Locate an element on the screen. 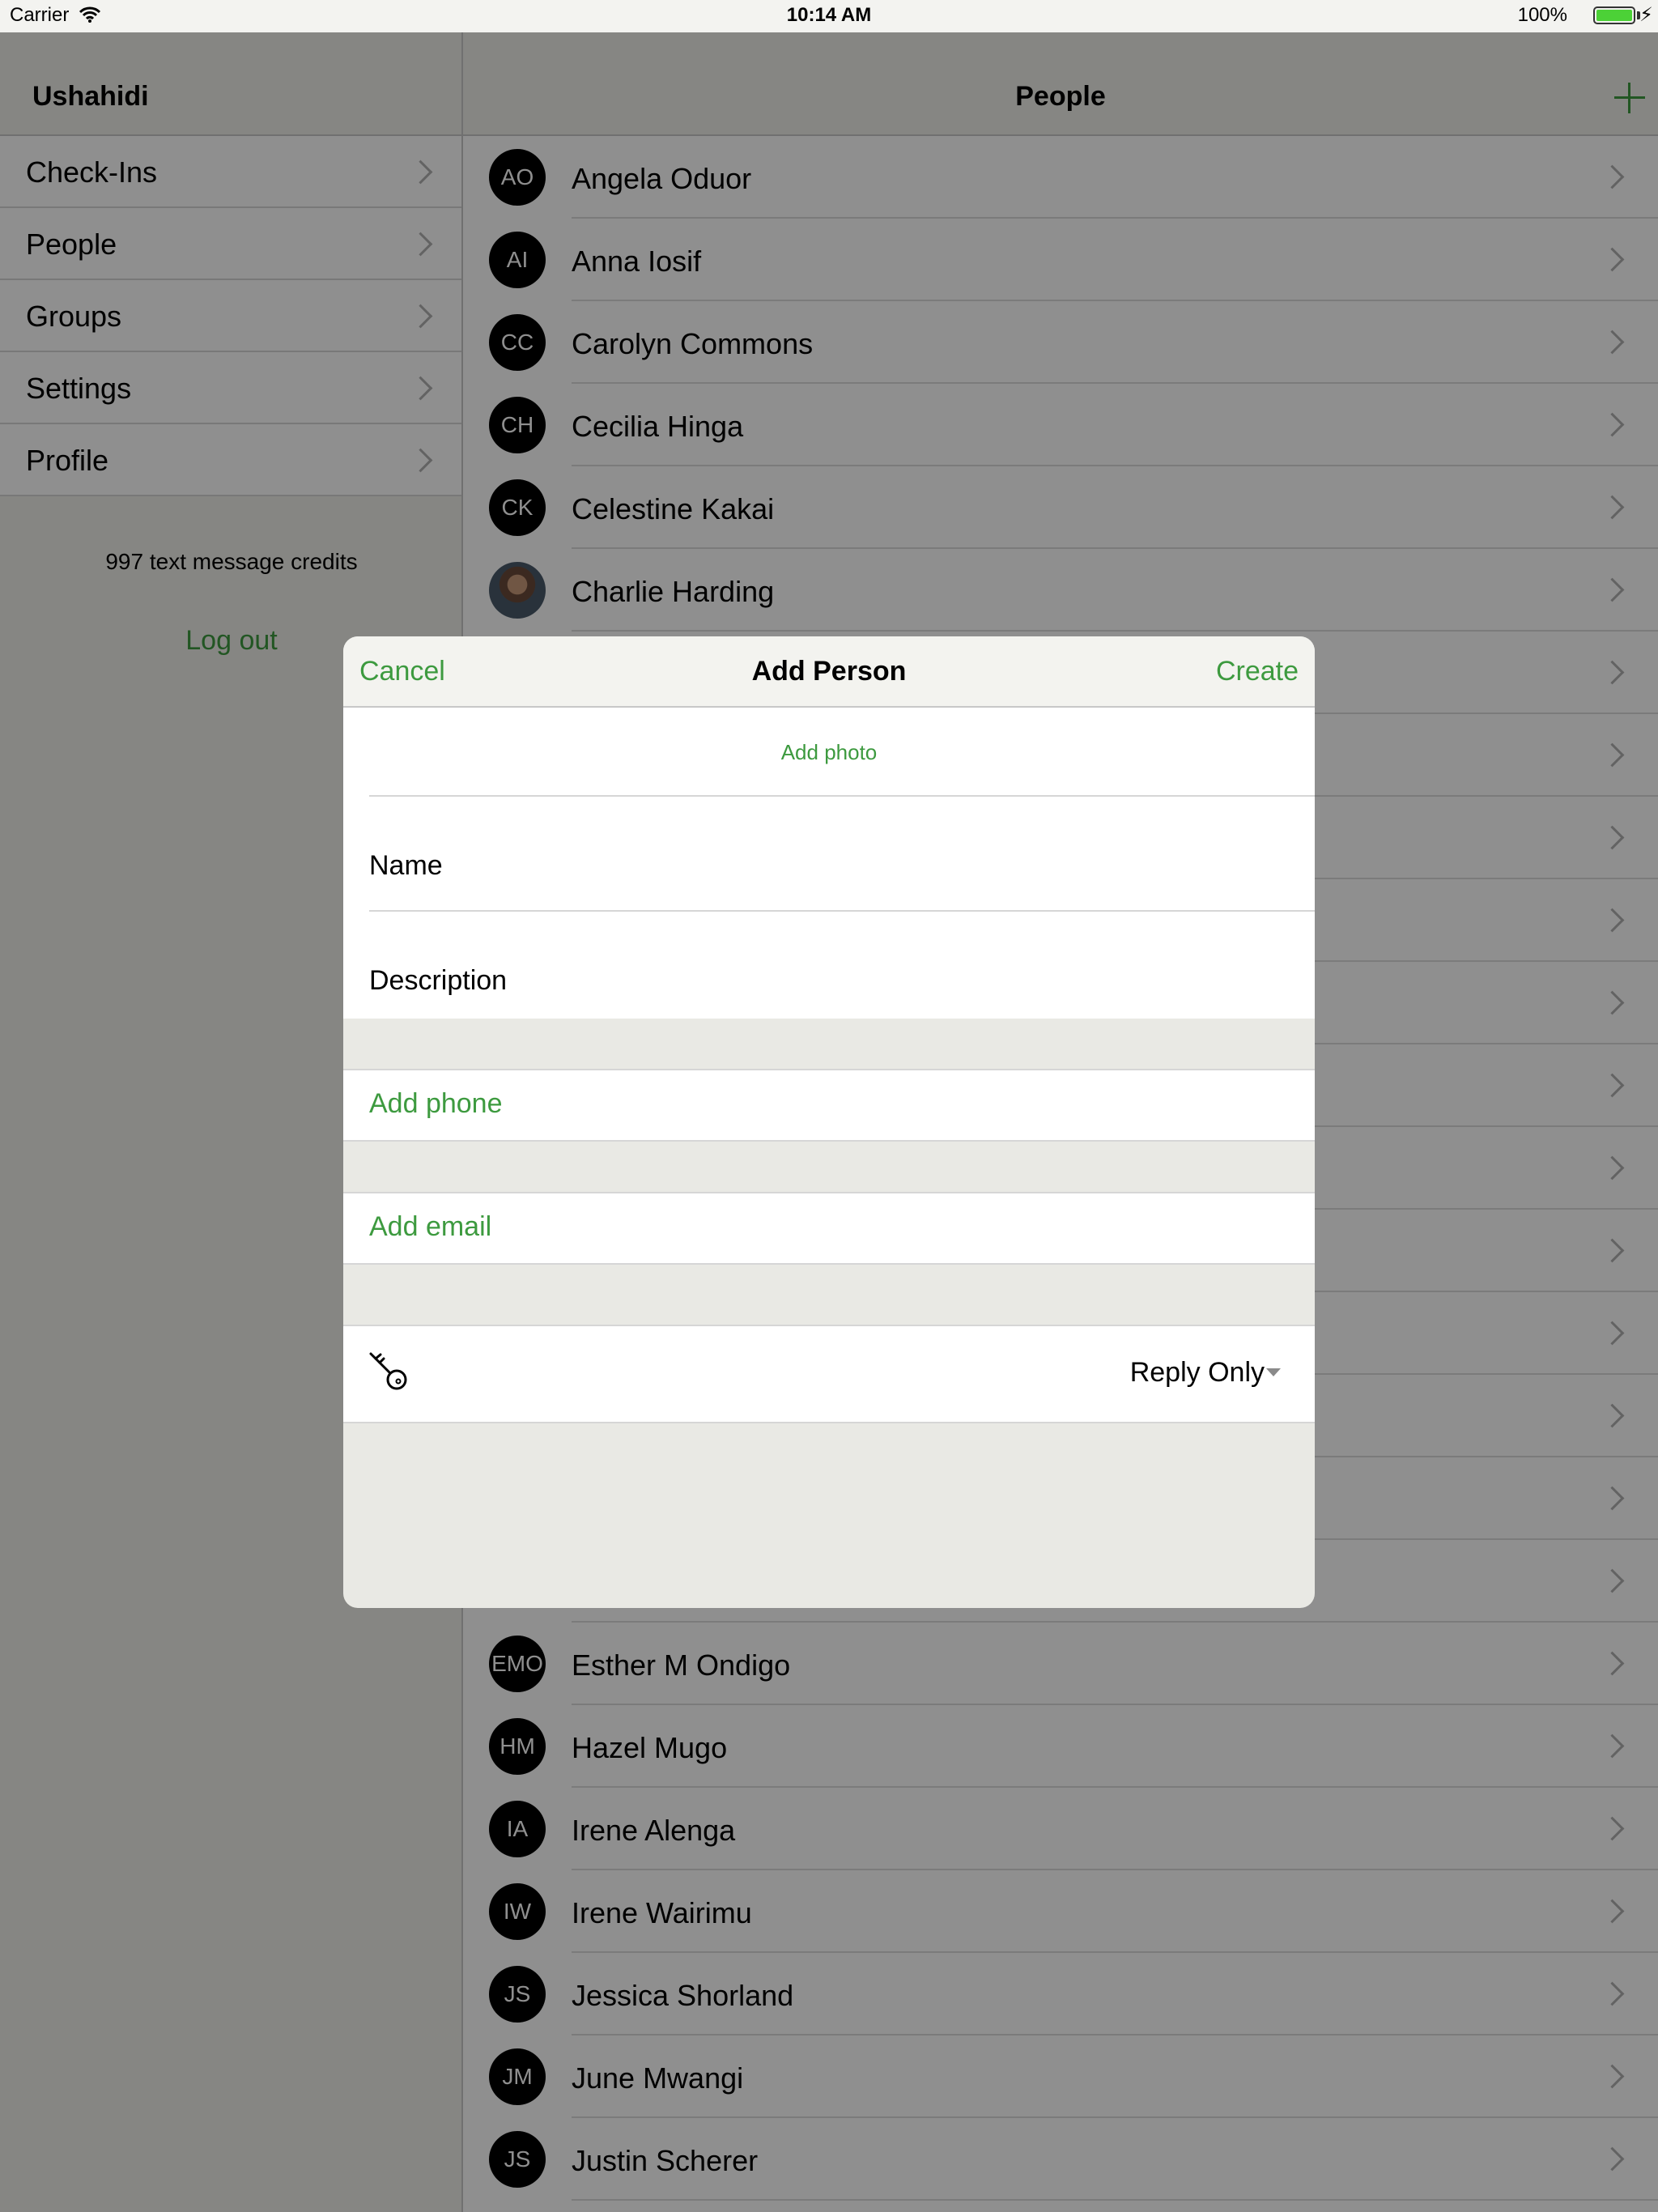 This screenshot has width=1658, height=2212. description-field is located at coordinates (934, 981).